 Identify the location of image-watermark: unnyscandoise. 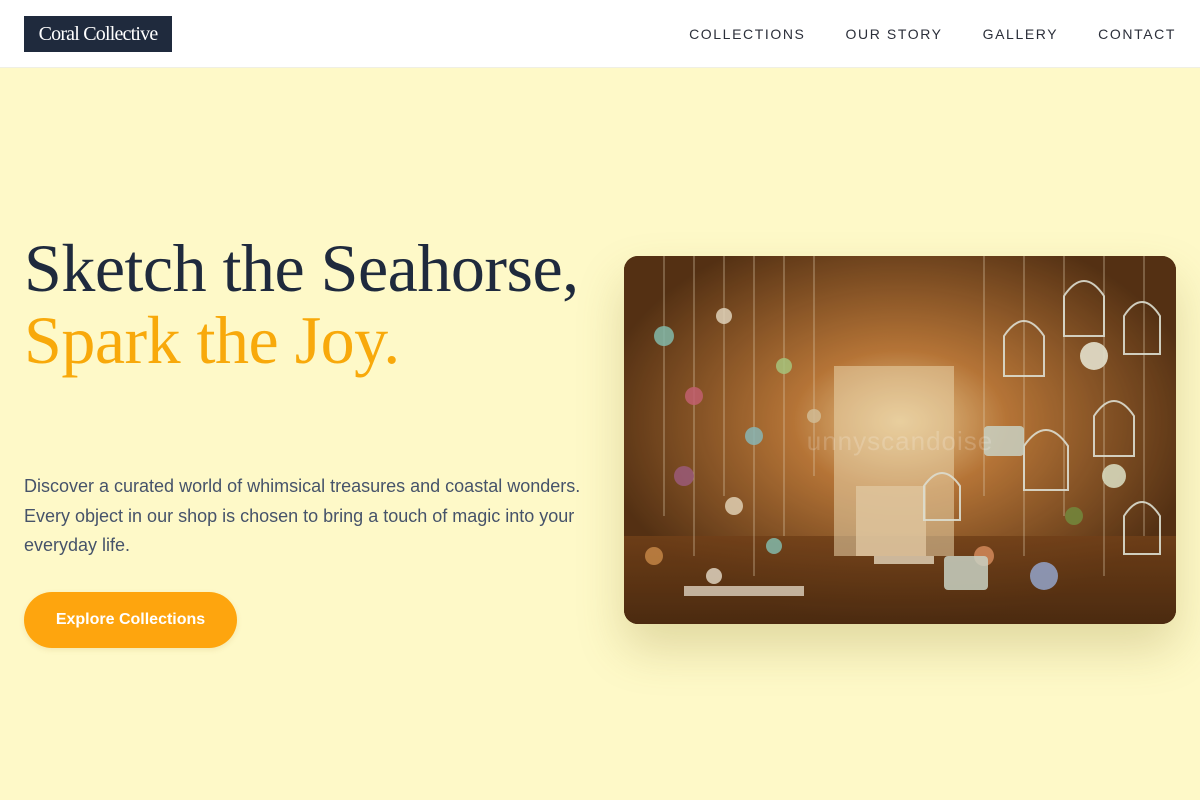
(900, 441).